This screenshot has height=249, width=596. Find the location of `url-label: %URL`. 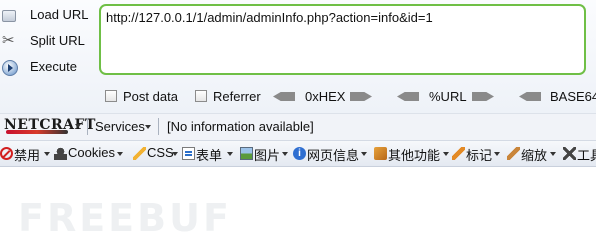

url-label: %URL is located at coordinates (448, 96).